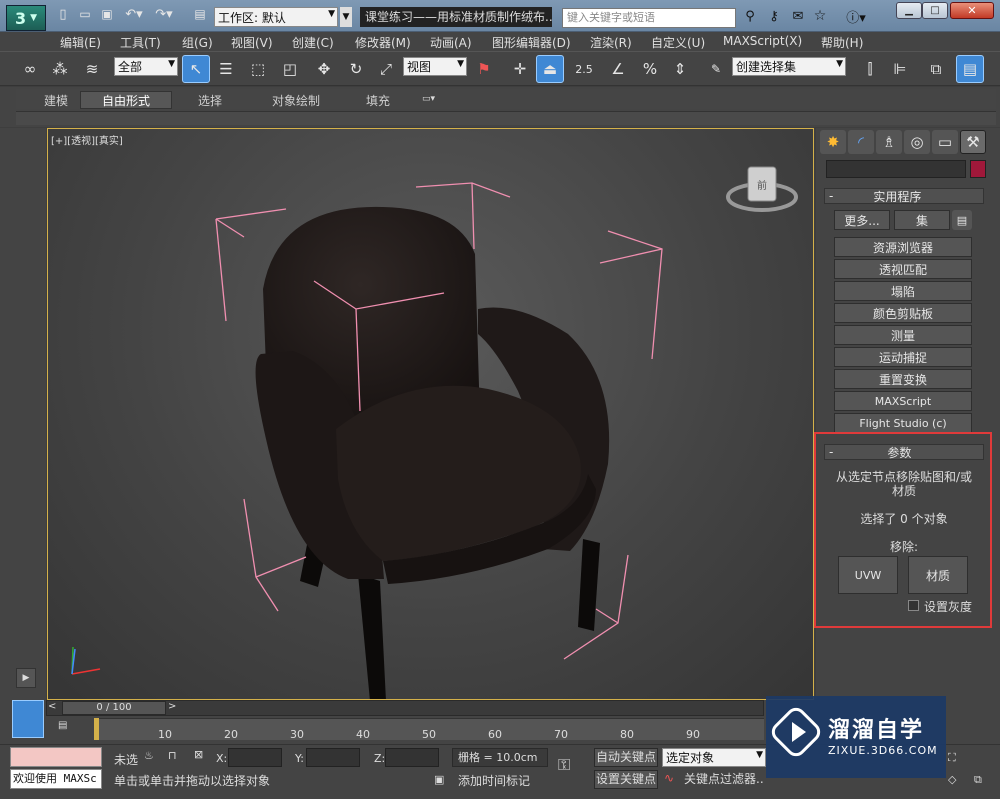  Describe the element at coordinates (175, 757) in the screenshot. I see `lock-icon: ⊓` at that location.